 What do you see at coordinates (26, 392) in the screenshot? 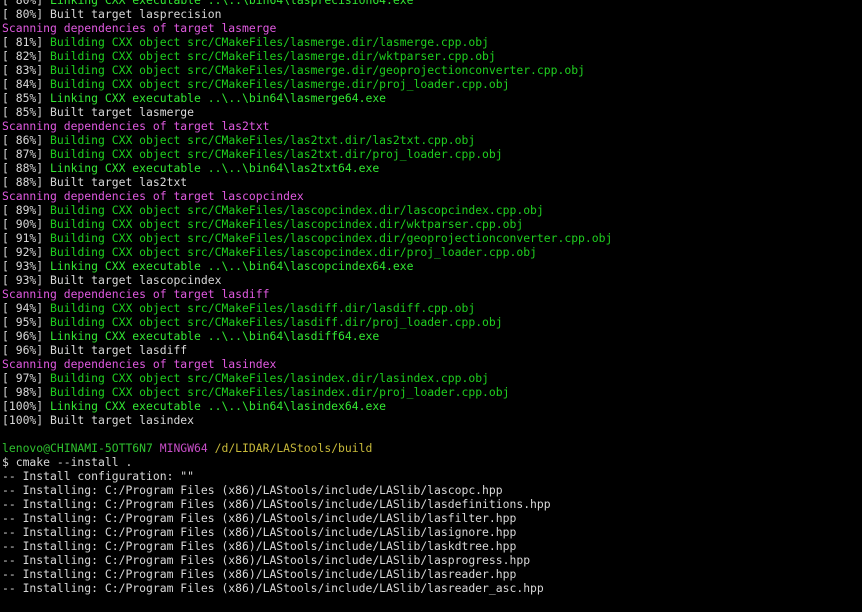
I see `terminal-text-segment: [ 98%]` at bounding box center [26, 392].